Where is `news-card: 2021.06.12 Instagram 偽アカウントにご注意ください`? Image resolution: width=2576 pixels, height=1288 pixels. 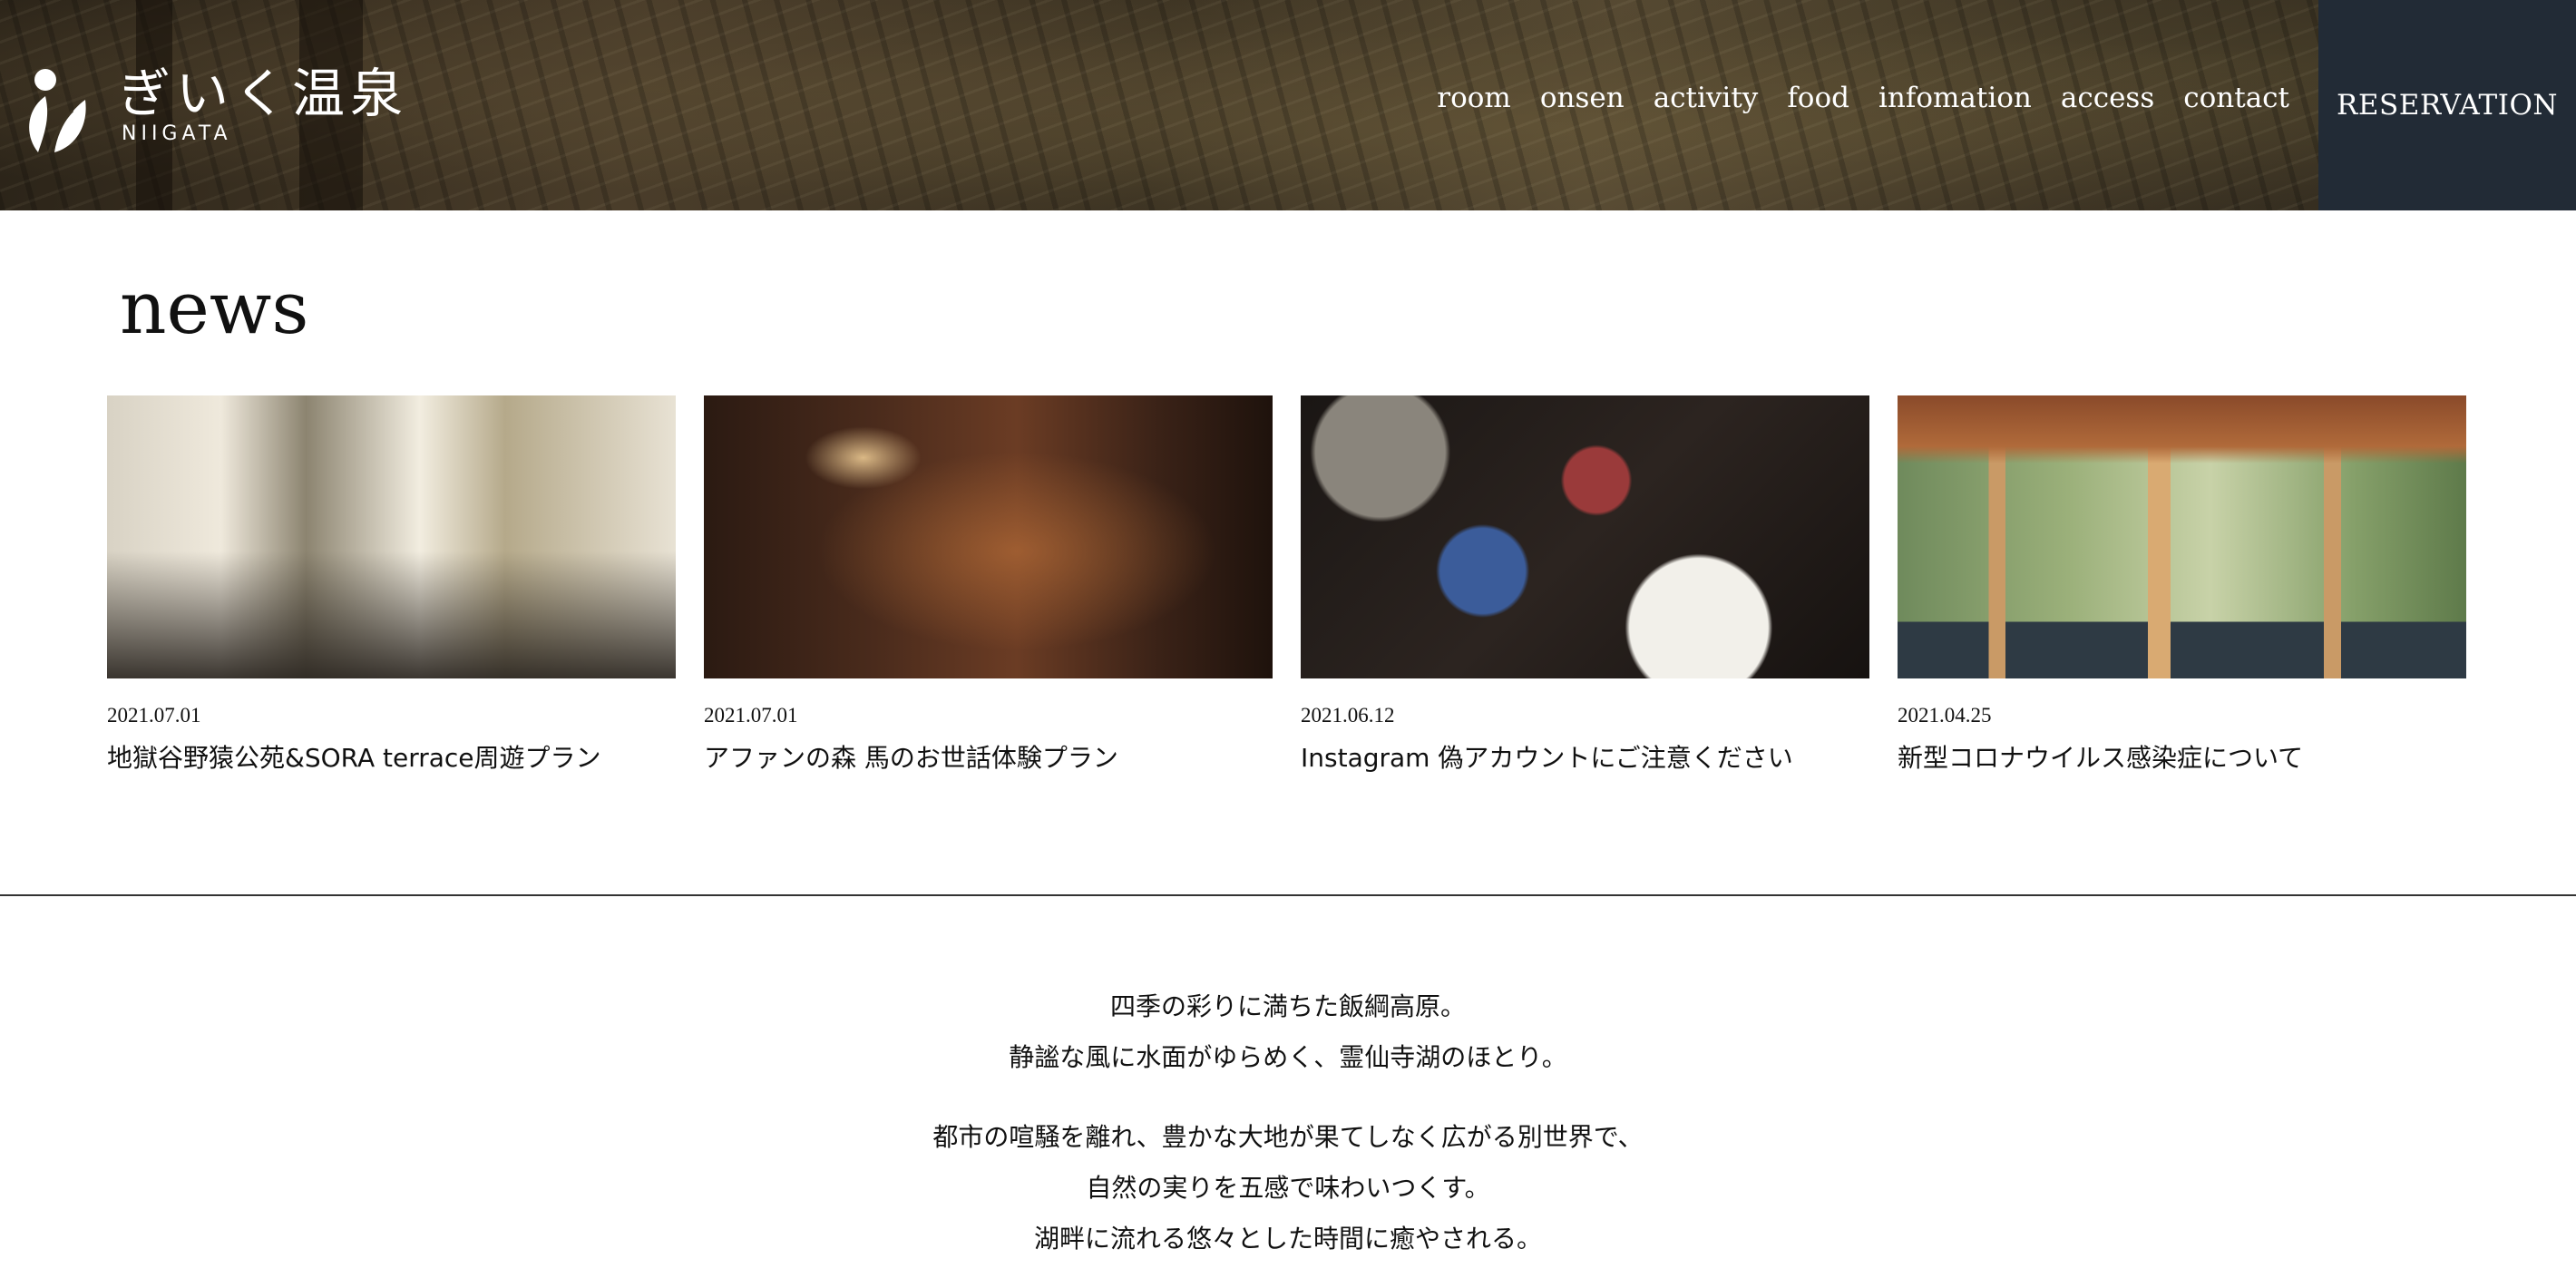
news-card: 2021.06.12 Instagram 偽アカウントにご注意ください is located at coordinates (1585, 585).